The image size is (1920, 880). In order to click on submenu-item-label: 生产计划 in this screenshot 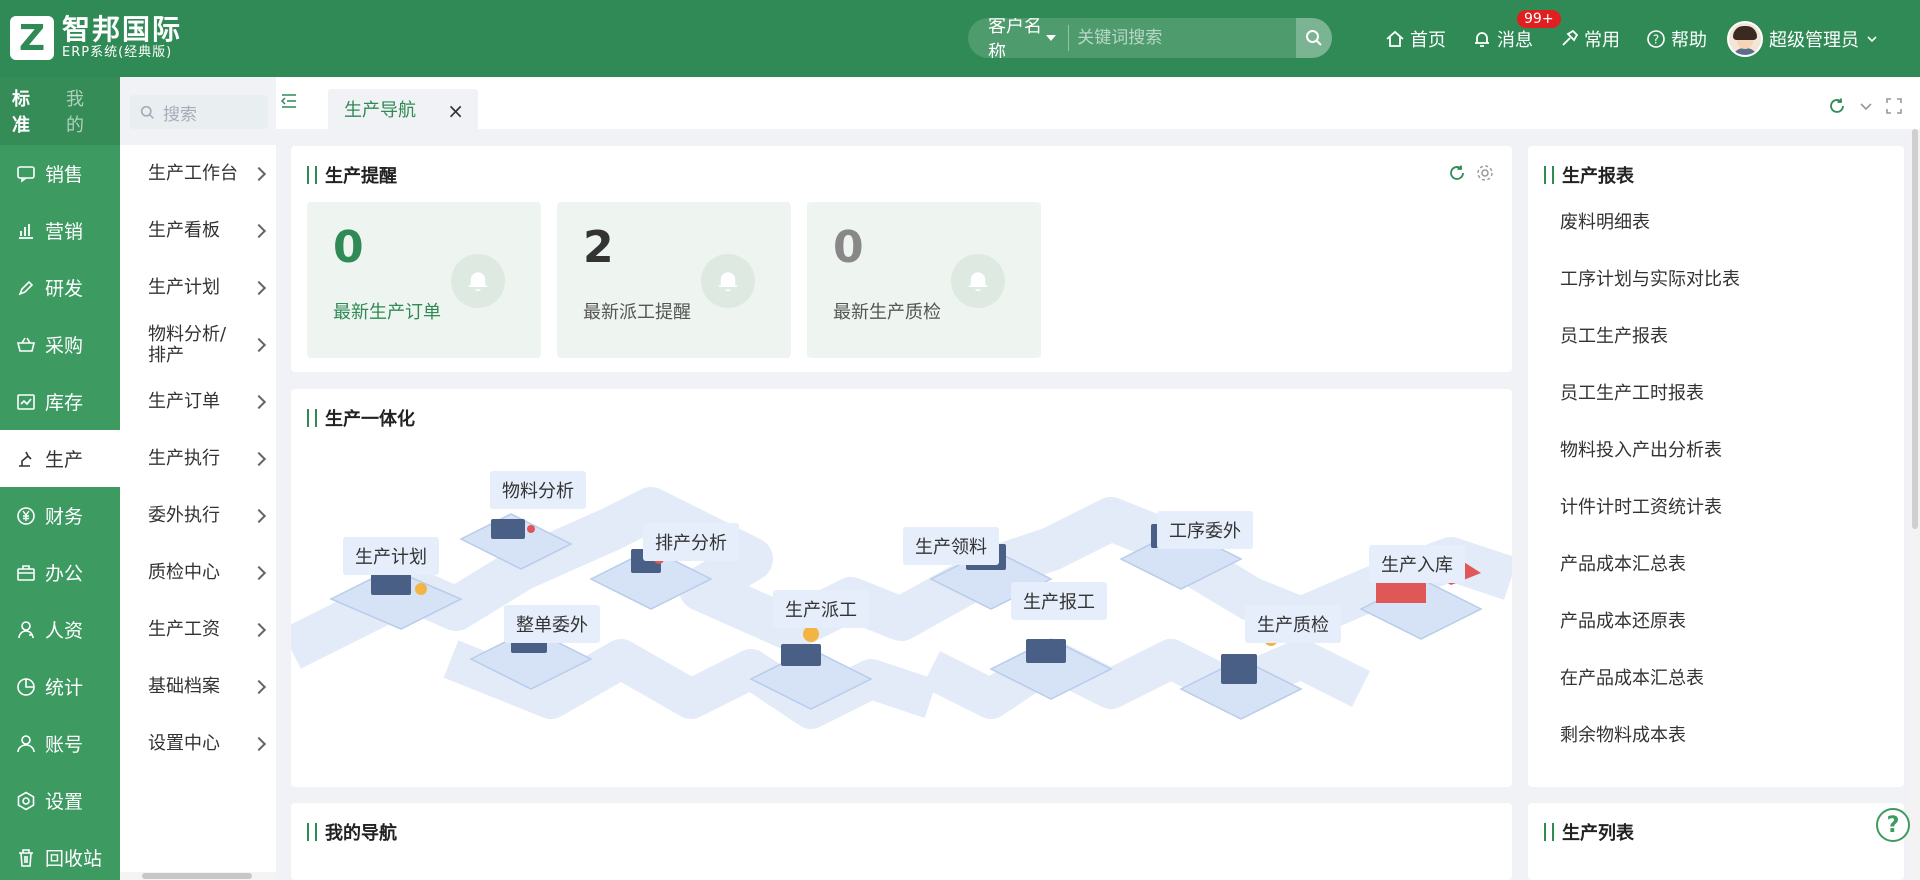, I will do `click(184, 287)`.